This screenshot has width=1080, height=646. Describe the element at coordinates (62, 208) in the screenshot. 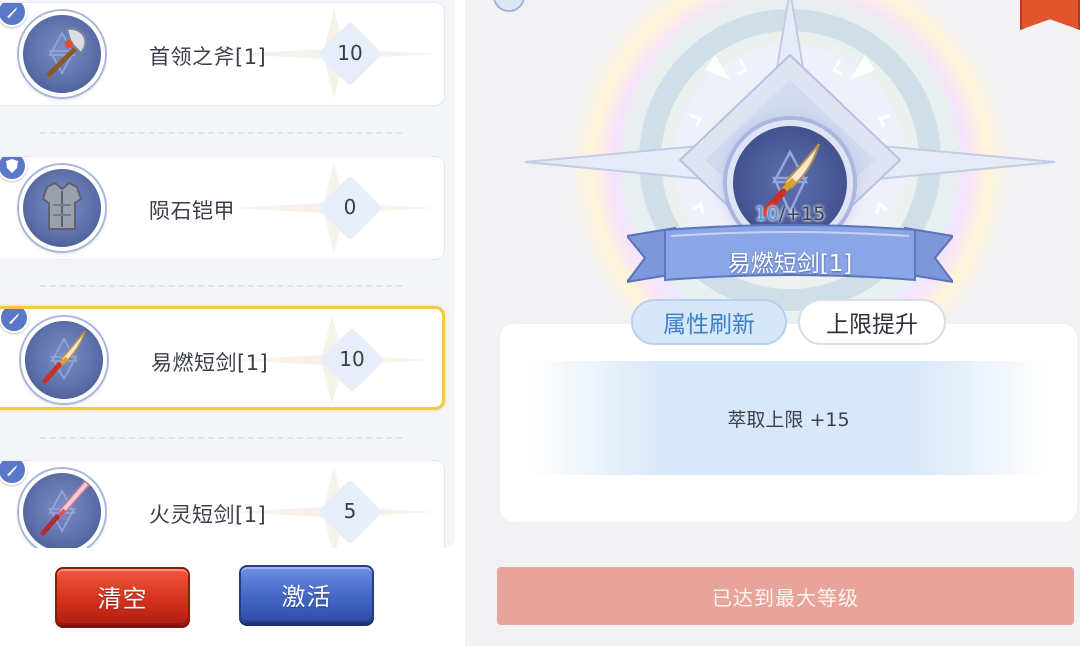

I see `armor-icon` at that location.